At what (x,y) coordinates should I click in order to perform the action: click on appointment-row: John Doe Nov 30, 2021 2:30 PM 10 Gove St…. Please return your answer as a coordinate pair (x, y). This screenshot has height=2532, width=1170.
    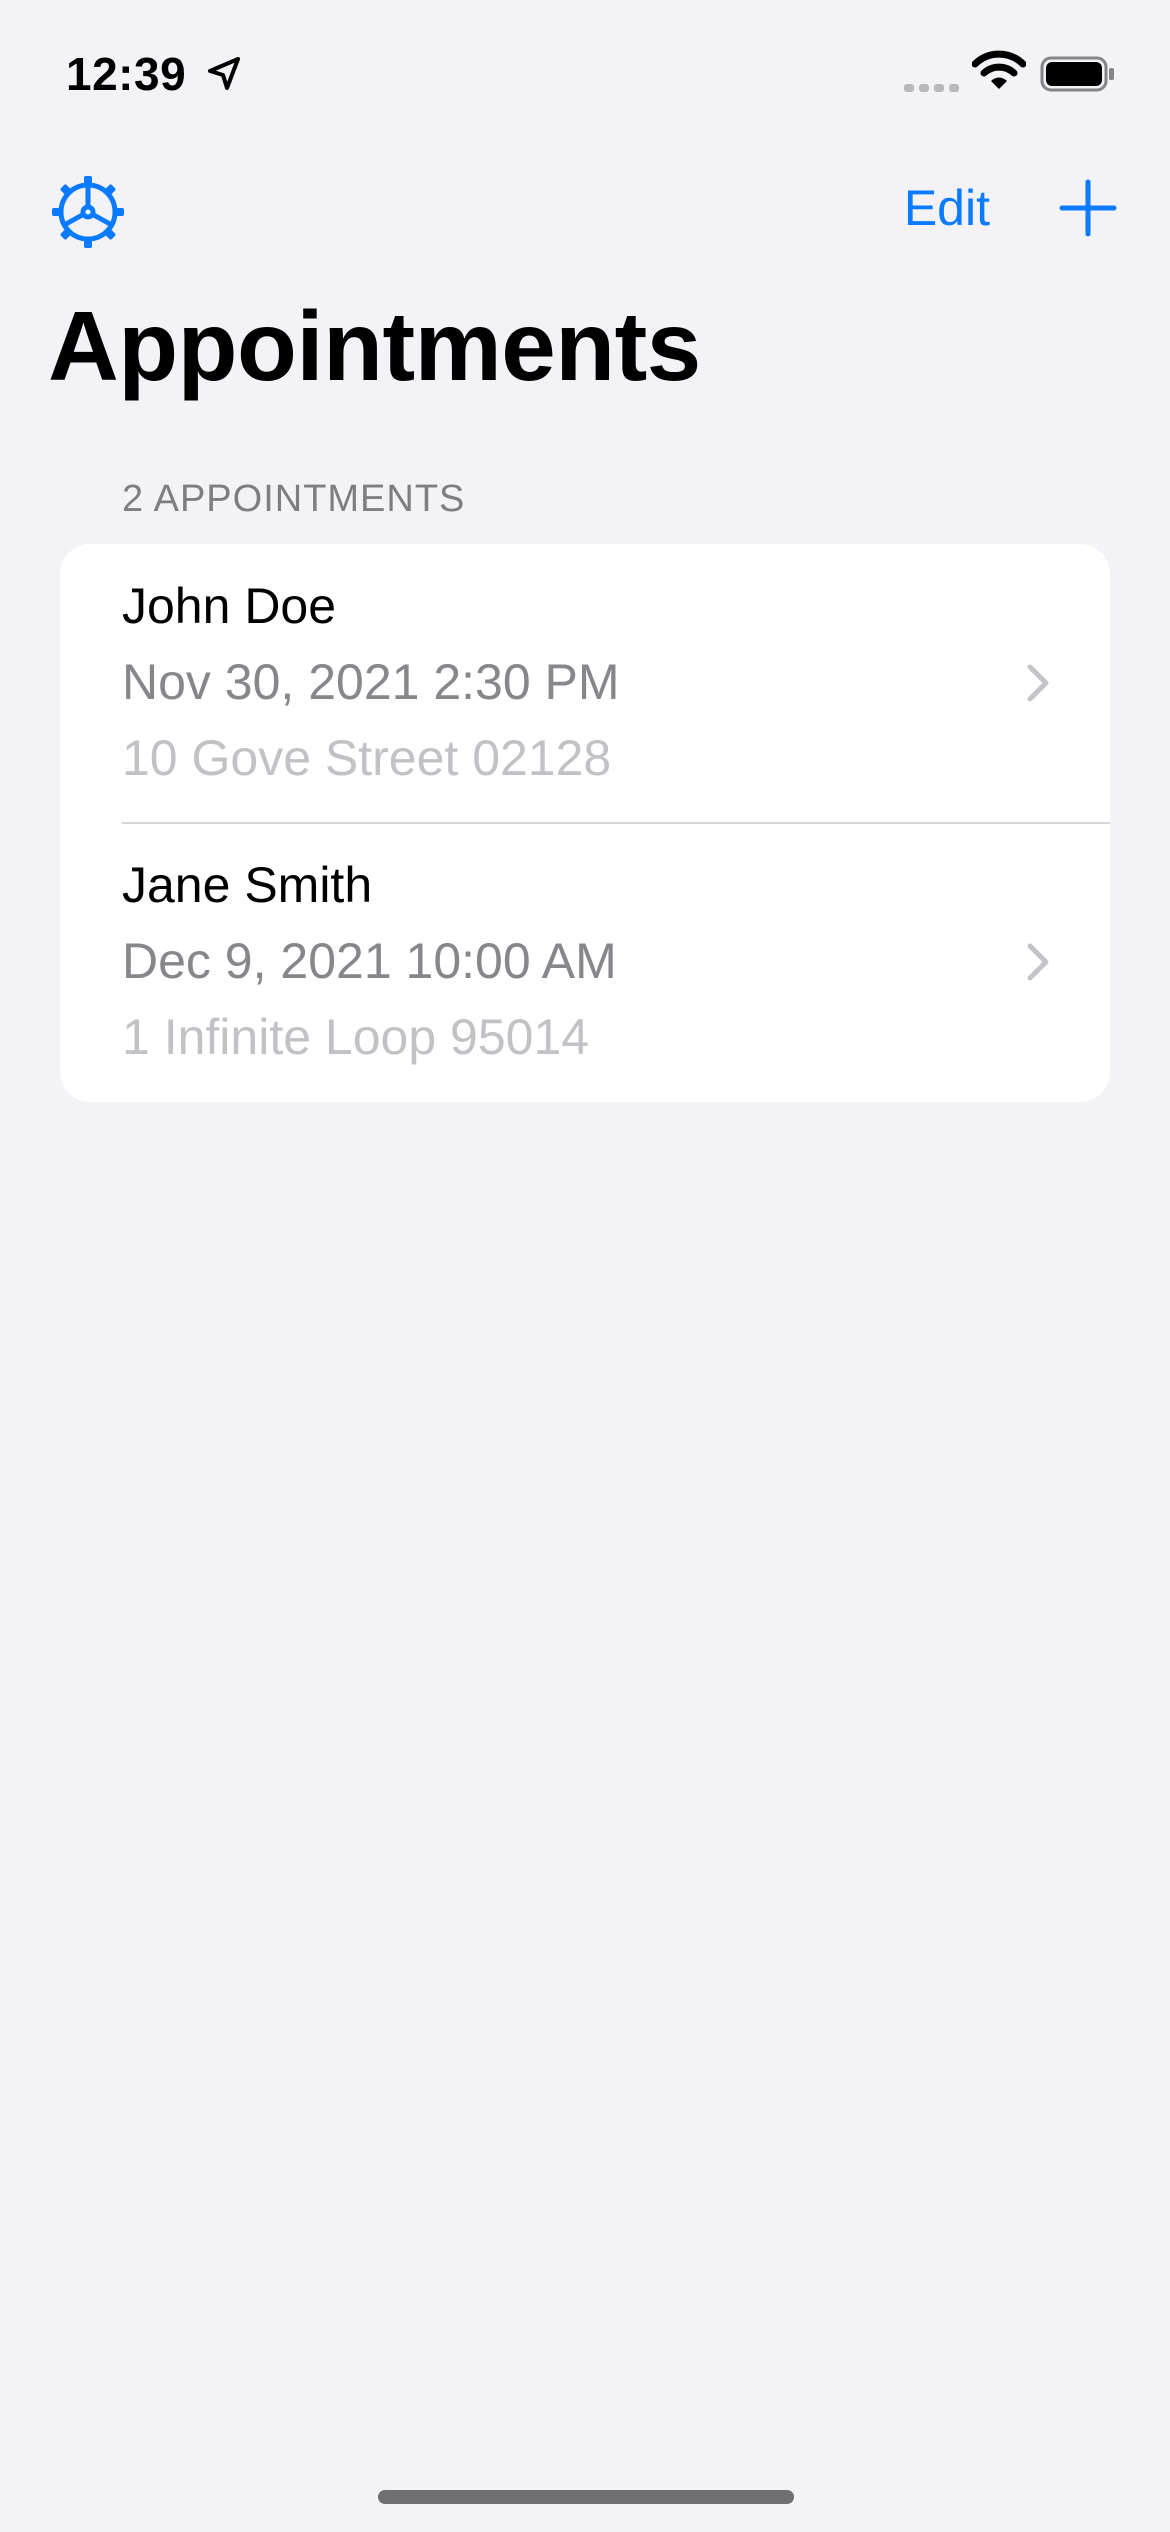
    Looking at the image, I should click on (585, 684).